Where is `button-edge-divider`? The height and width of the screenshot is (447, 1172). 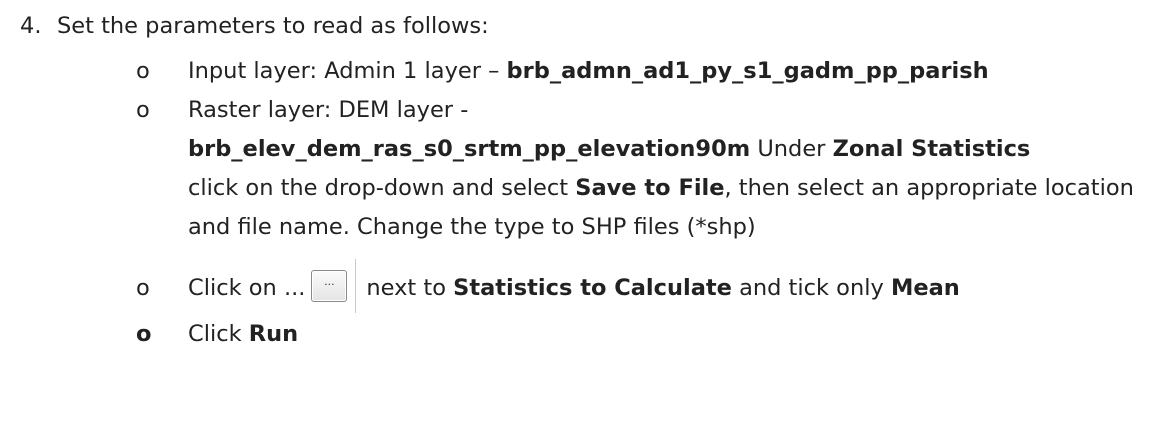
button-edge-divider is located at coordinates (356, 285).